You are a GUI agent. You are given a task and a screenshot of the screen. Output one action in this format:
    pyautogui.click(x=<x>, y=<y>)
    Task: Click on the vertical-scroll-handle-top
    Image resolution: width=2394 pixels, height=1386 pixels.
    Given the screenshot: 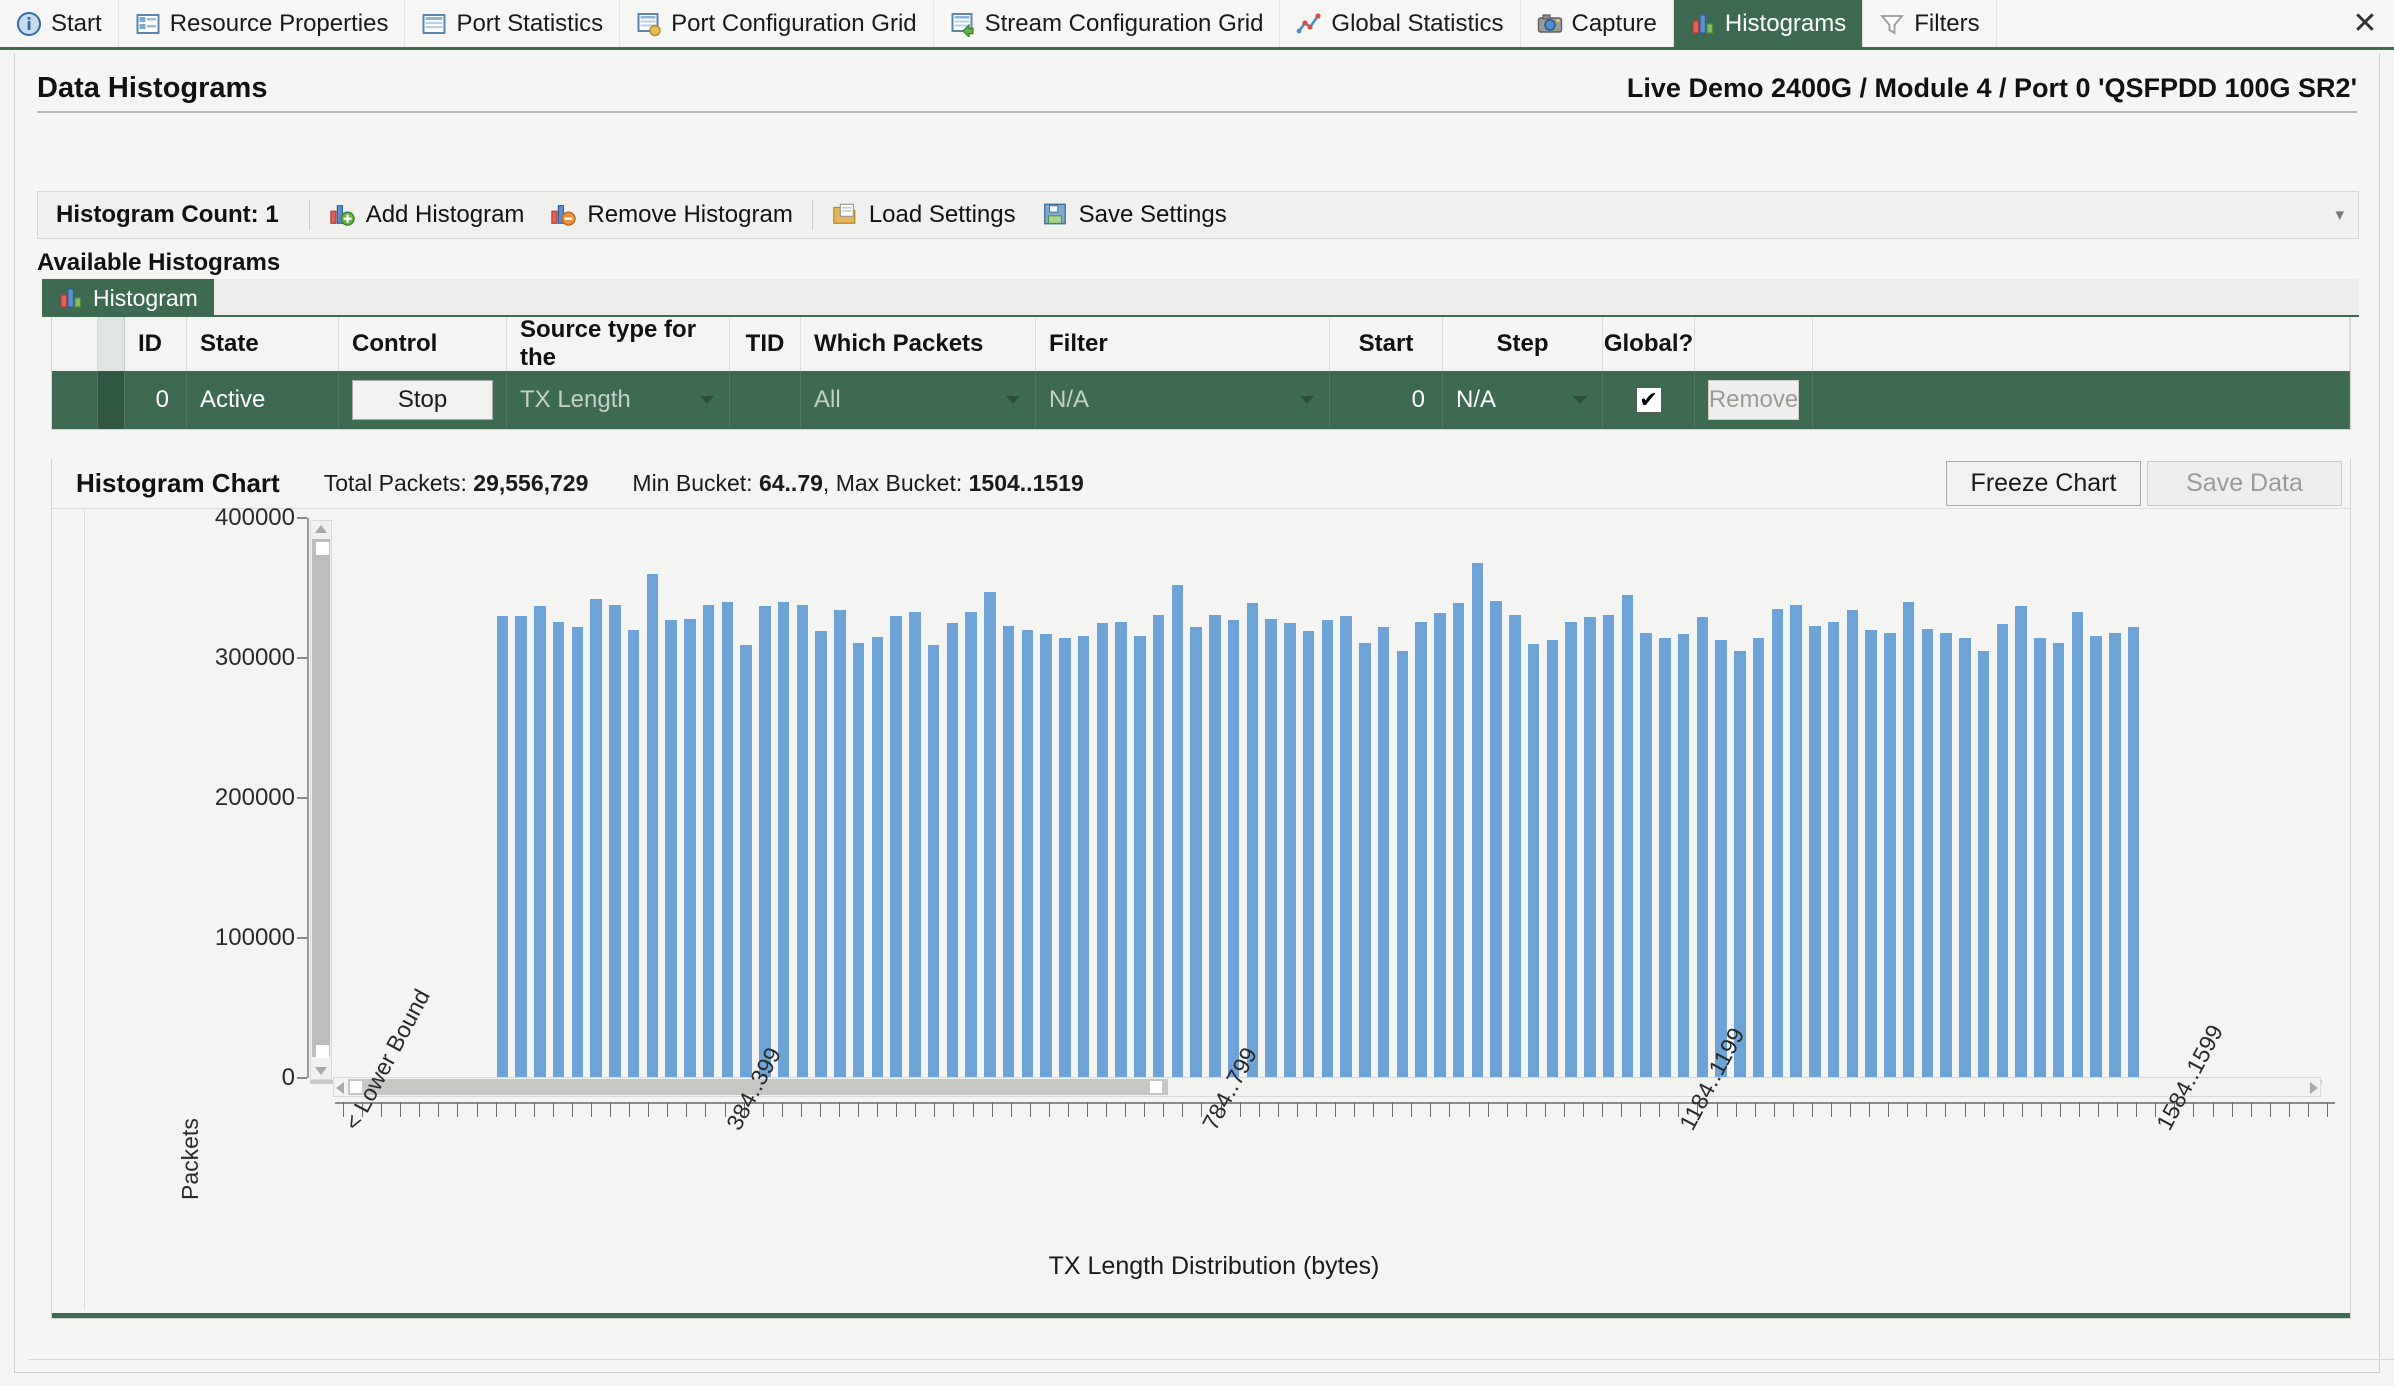 What is the action you would take?
    pyautogui.click(x=322, y=548)
    